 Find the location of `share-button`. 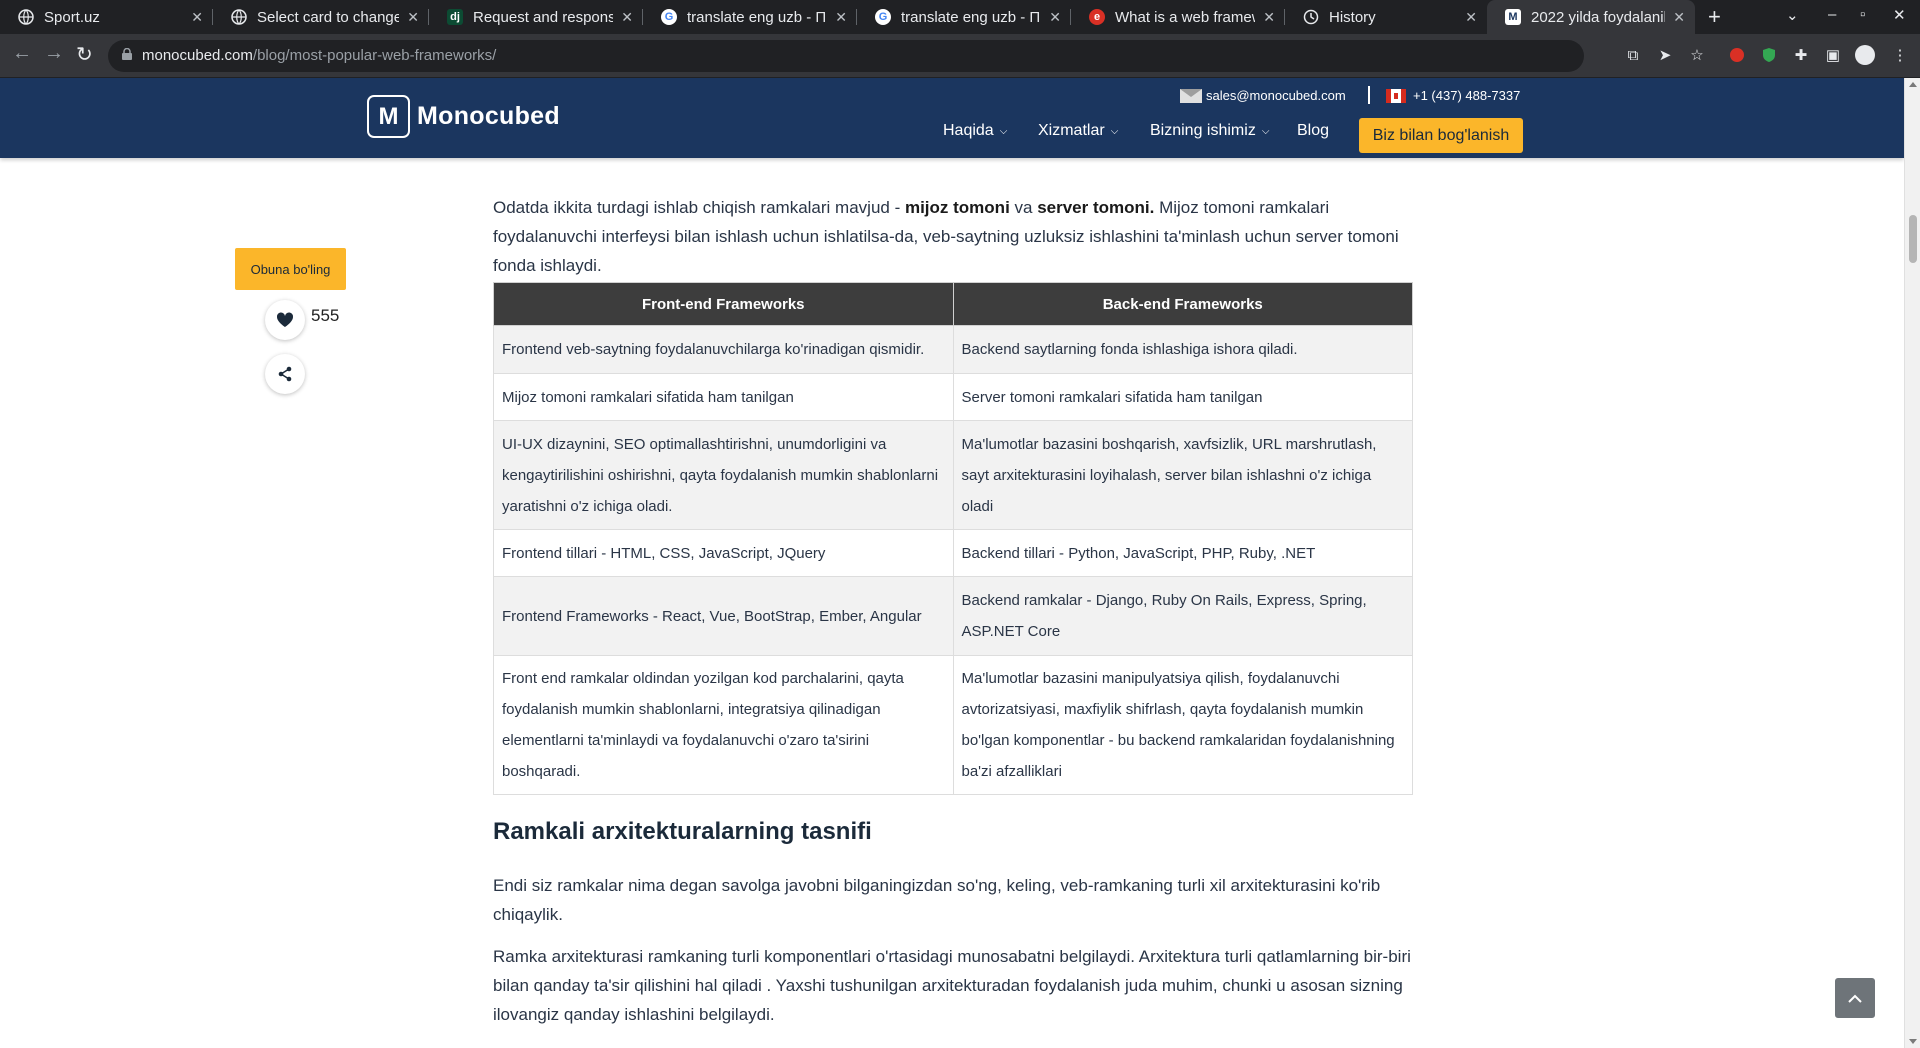

share-button is located at coordinates (285, 374).